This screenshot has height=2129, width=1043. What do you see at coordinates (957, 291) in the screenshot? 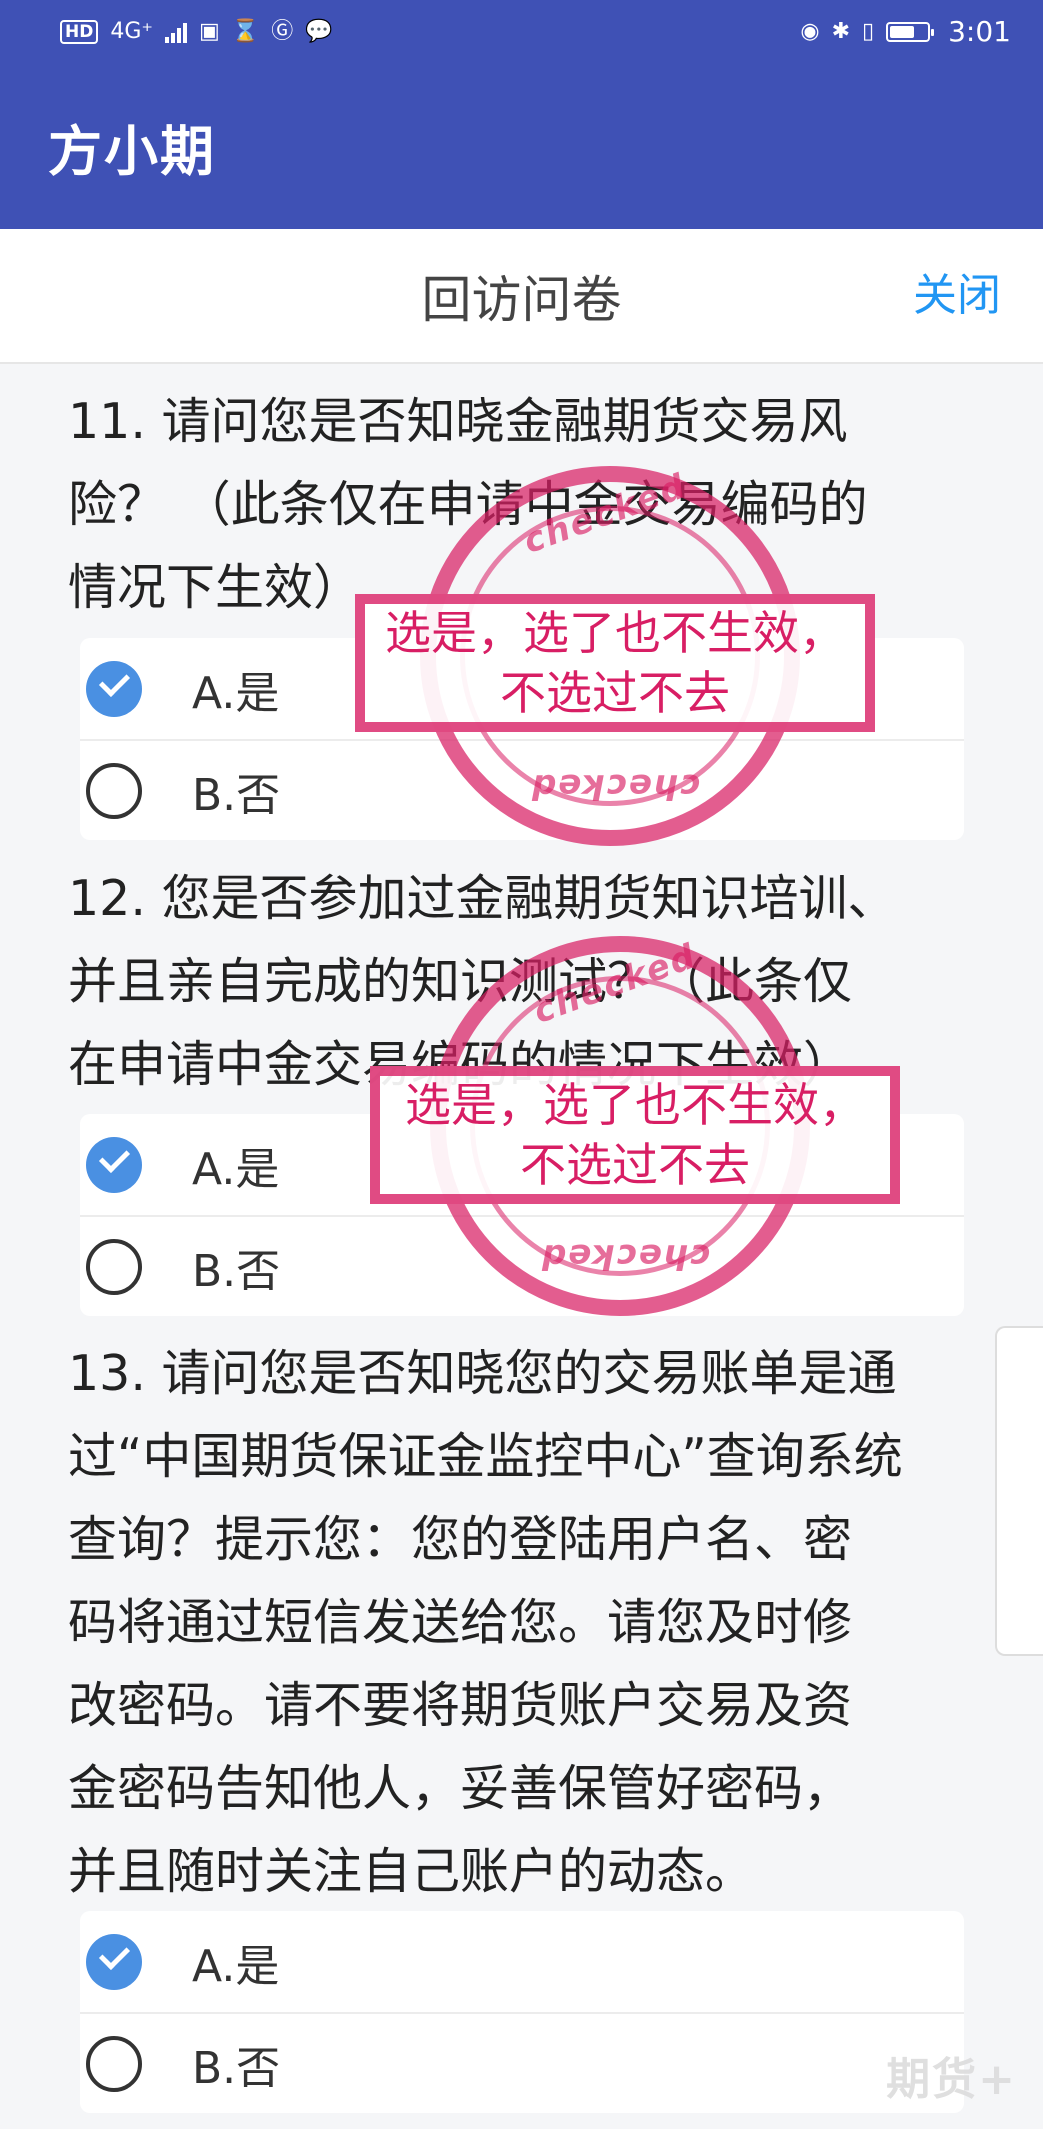
I see `close-button: 关闭` at bounding box center [957, 291].